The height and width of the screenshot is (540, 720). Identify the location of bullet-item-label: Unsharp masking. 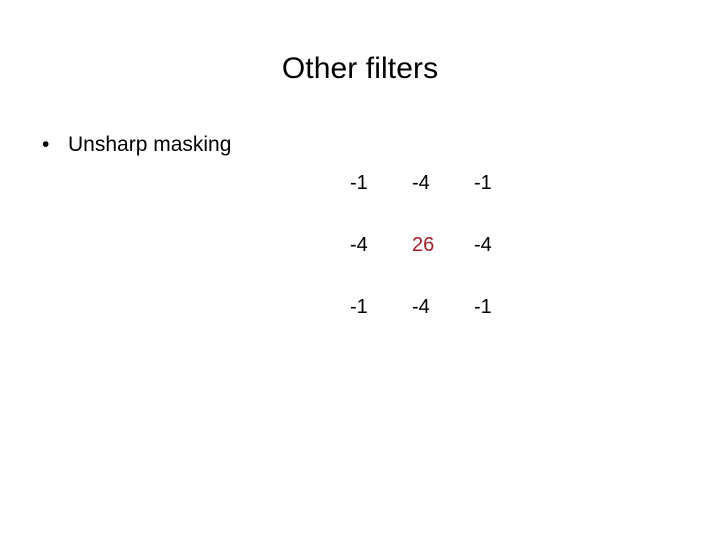
(150, 144).